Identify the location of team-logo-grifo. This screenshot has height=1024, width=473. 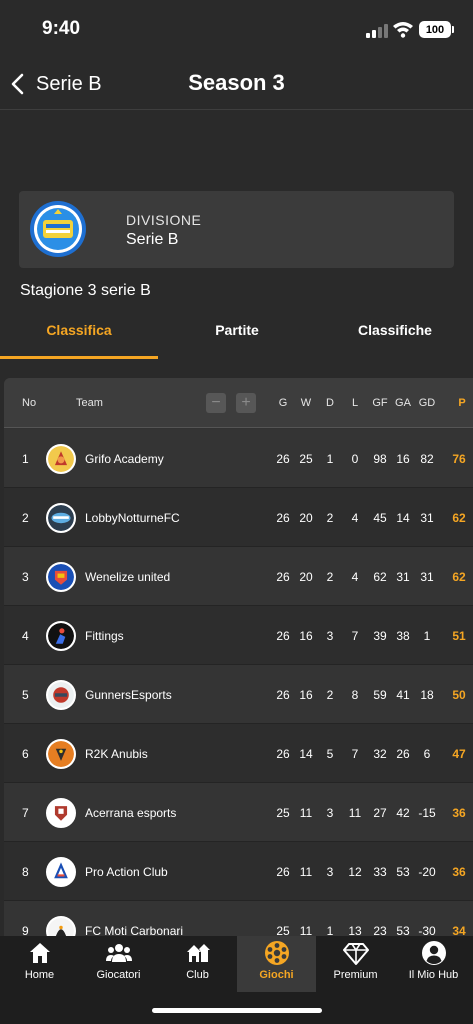
(61, 459).